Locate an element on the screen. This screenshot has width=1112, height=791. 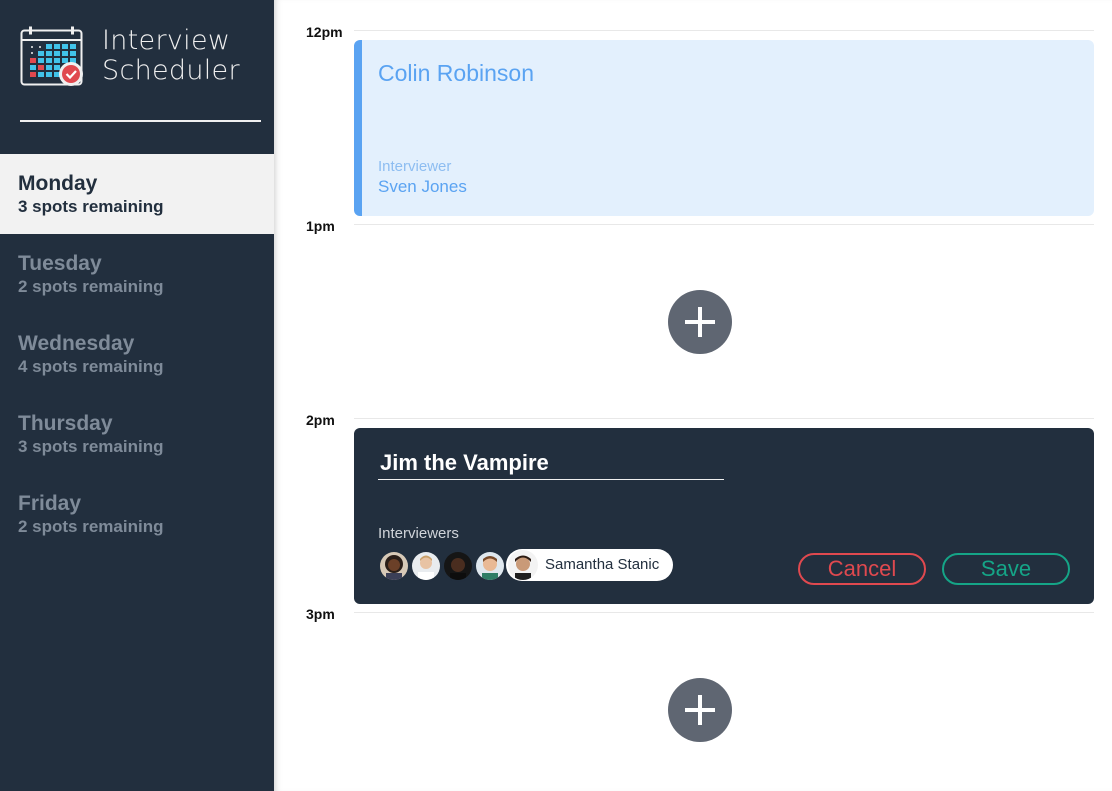
day-name: Friday is located at coordinates (50, 503).